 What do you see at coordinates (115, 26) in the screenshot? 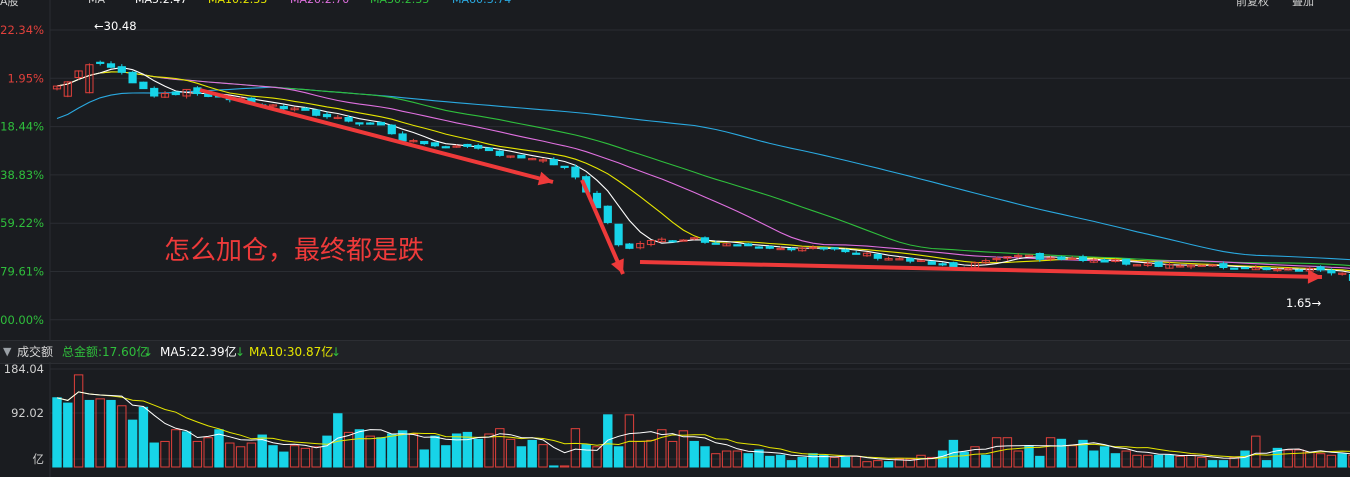
I see `max-price-label: ←30.48` at bounding box center [115, 26].